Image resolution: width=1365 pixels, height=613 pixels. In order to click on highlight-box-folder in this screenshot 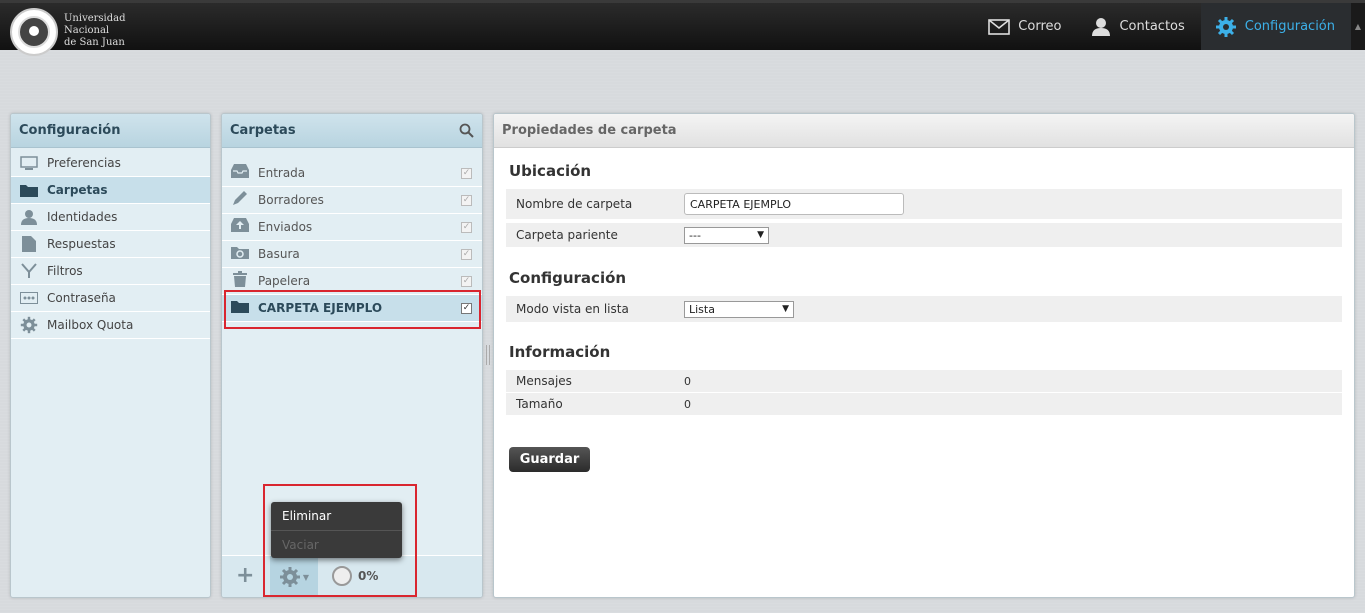, I will do `click(352, 309)`.